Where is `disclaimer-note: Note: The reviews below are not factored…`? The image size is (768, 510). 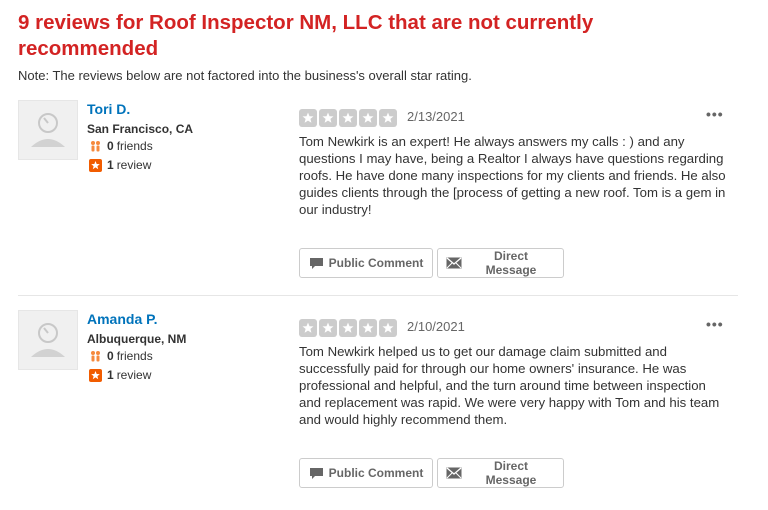 disclaimer-note: Note: The reviews below are not factored… is located at coordinates (245, 75).